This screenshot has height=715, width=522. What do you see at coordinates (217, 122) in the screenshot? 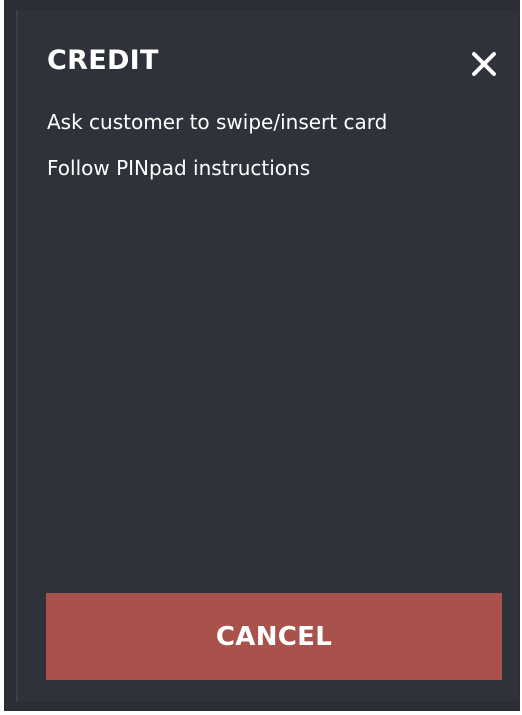
I see `instruction-swipe-card: Ask customer to swipe/insert card` at bounding box center [217, 122].